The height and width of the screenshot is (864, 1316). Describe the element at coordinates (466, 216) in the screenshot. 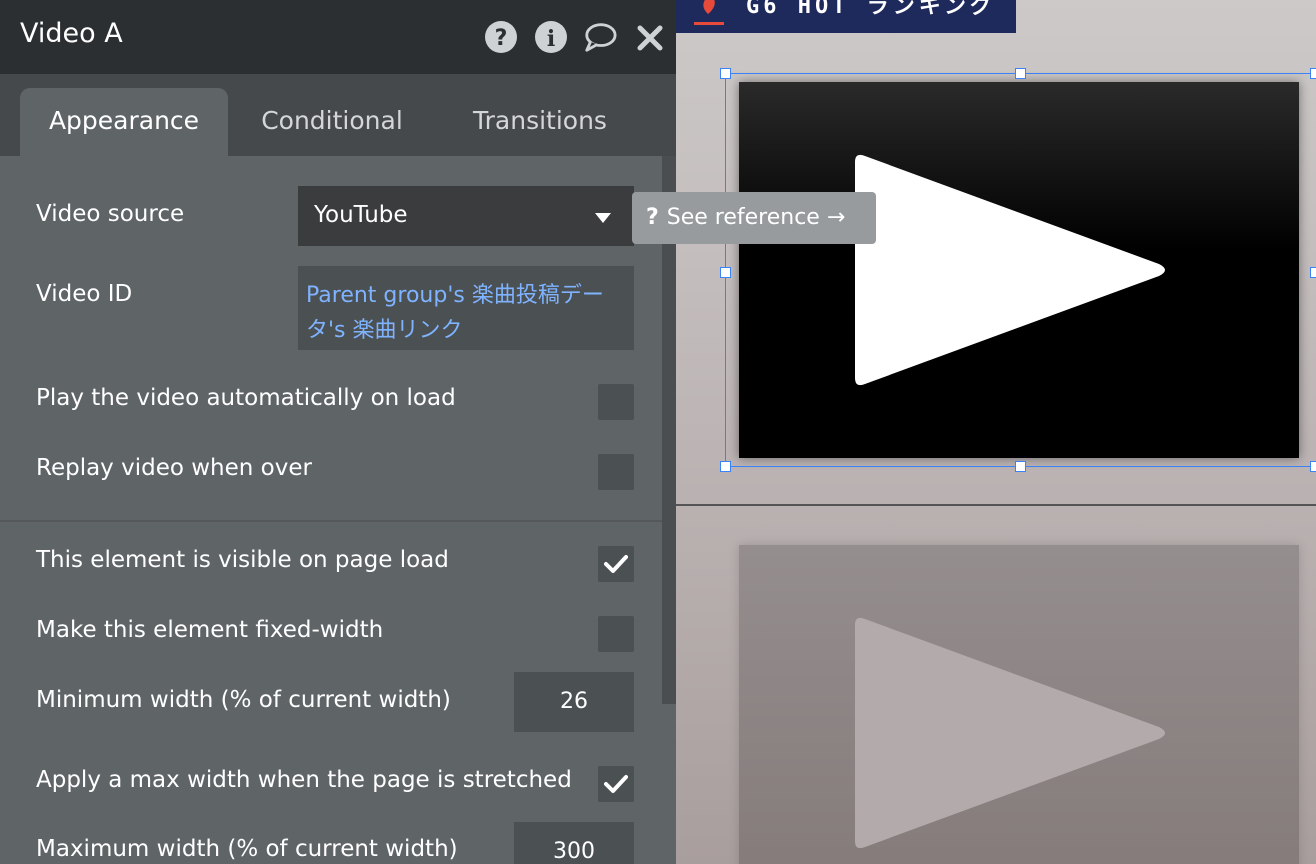

I see `video-source-select: YouTube` at that location.